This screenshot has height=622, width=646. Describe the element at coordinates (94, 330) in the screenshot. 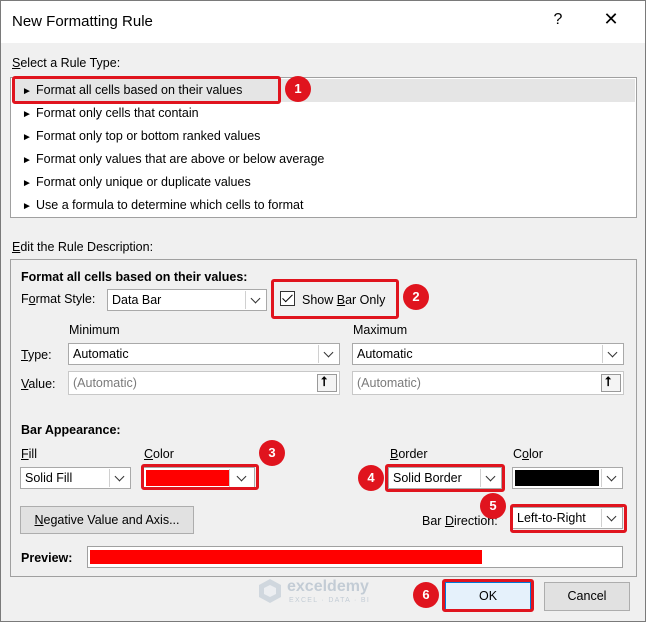

I see `minimum-header: Minimum` at that location.